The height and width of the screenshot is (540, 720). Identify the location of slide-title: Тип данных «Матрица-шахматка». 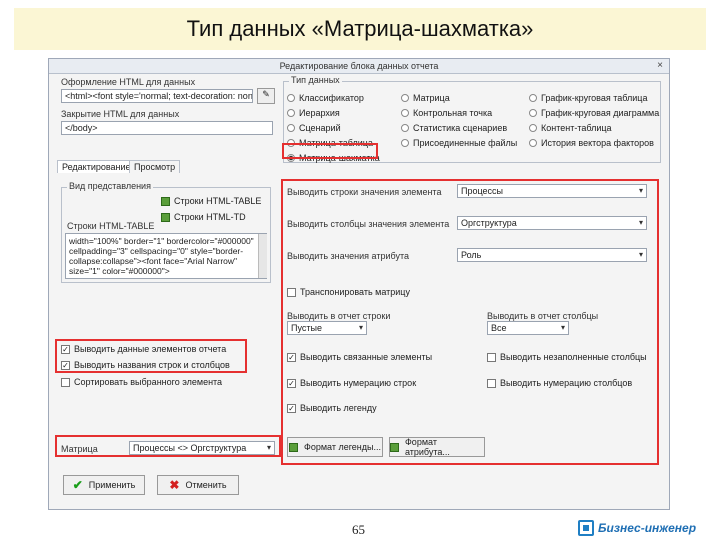
(360, 28).